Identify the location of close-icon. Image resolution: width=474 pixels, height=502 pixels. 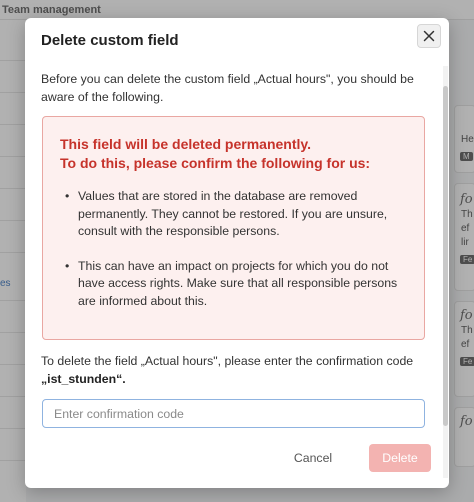
(429, 36).